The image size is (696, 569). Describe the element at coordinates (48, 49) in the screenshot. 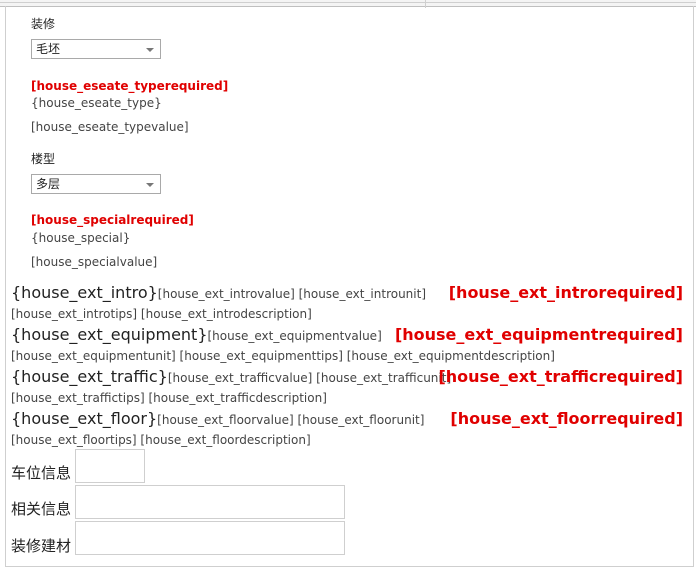

I see `decoration-select-value: 毛坯` at that location.